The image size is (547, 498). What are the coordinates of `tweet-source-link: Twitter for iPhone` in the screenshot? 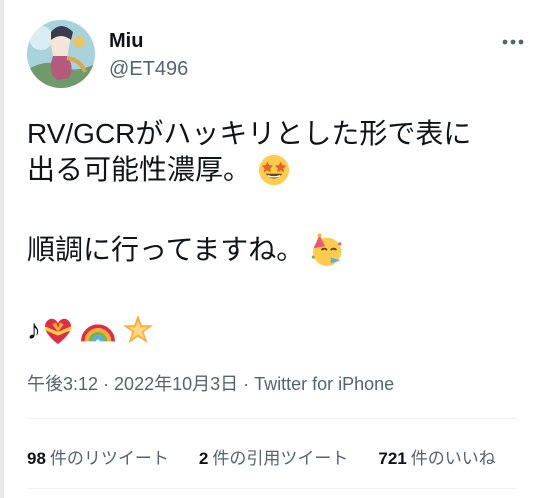 It's located at (324, 384).